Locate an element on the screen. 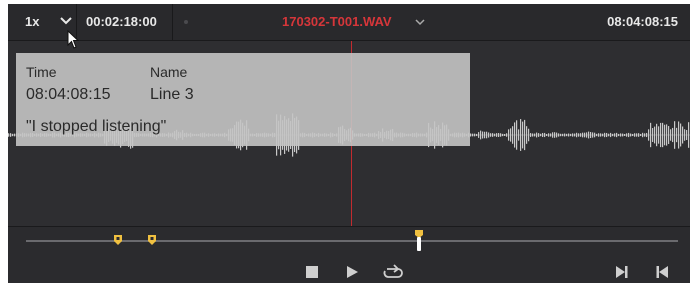  status-dot-icon is located at coordinates (186, 22).